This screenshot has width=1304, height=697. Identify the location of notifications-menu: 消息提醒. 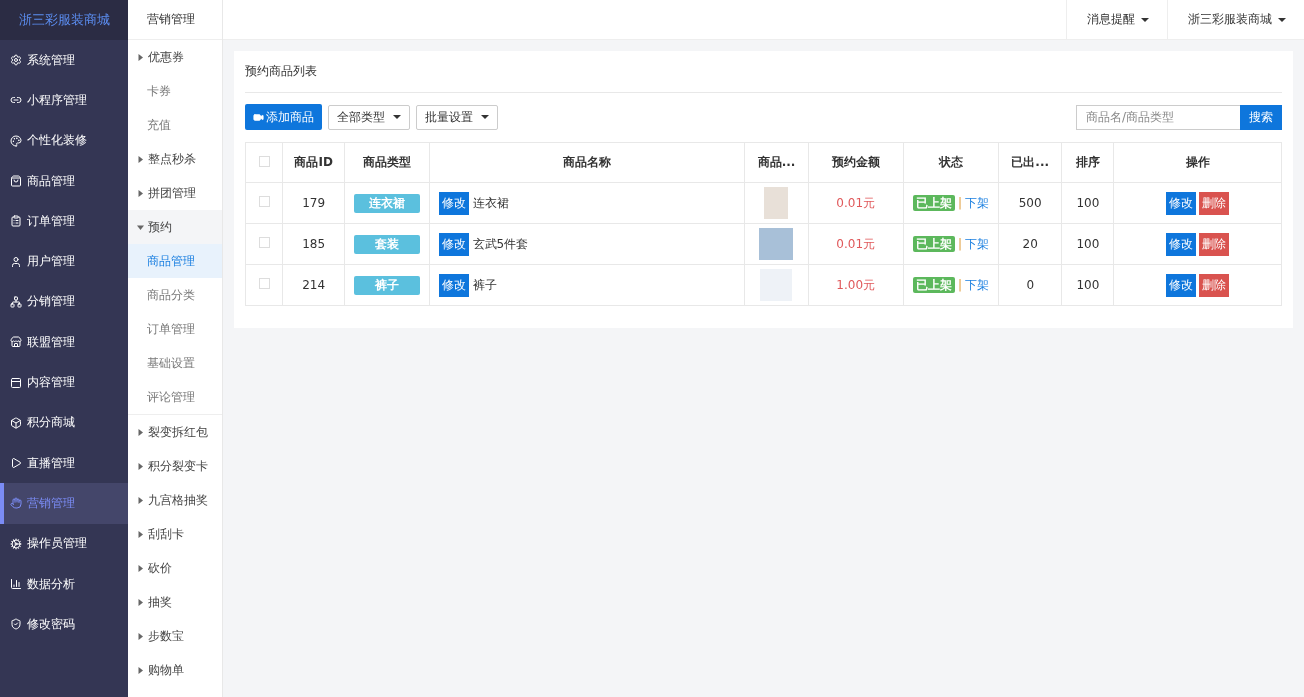
(1116, 19).